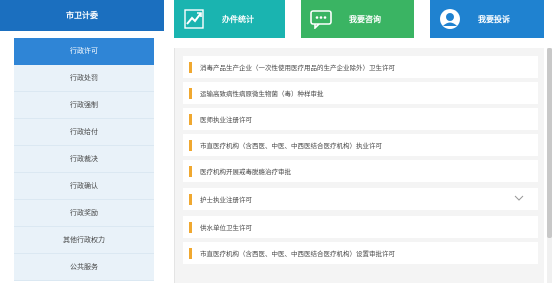 The height and width of the screenshot is (283, 553). What do you see at coordinates (84, 78) in the screenshot?
I see `sidebar-item-xingzheng-chufa: 行政处罚` at bounding box center [84, 78].